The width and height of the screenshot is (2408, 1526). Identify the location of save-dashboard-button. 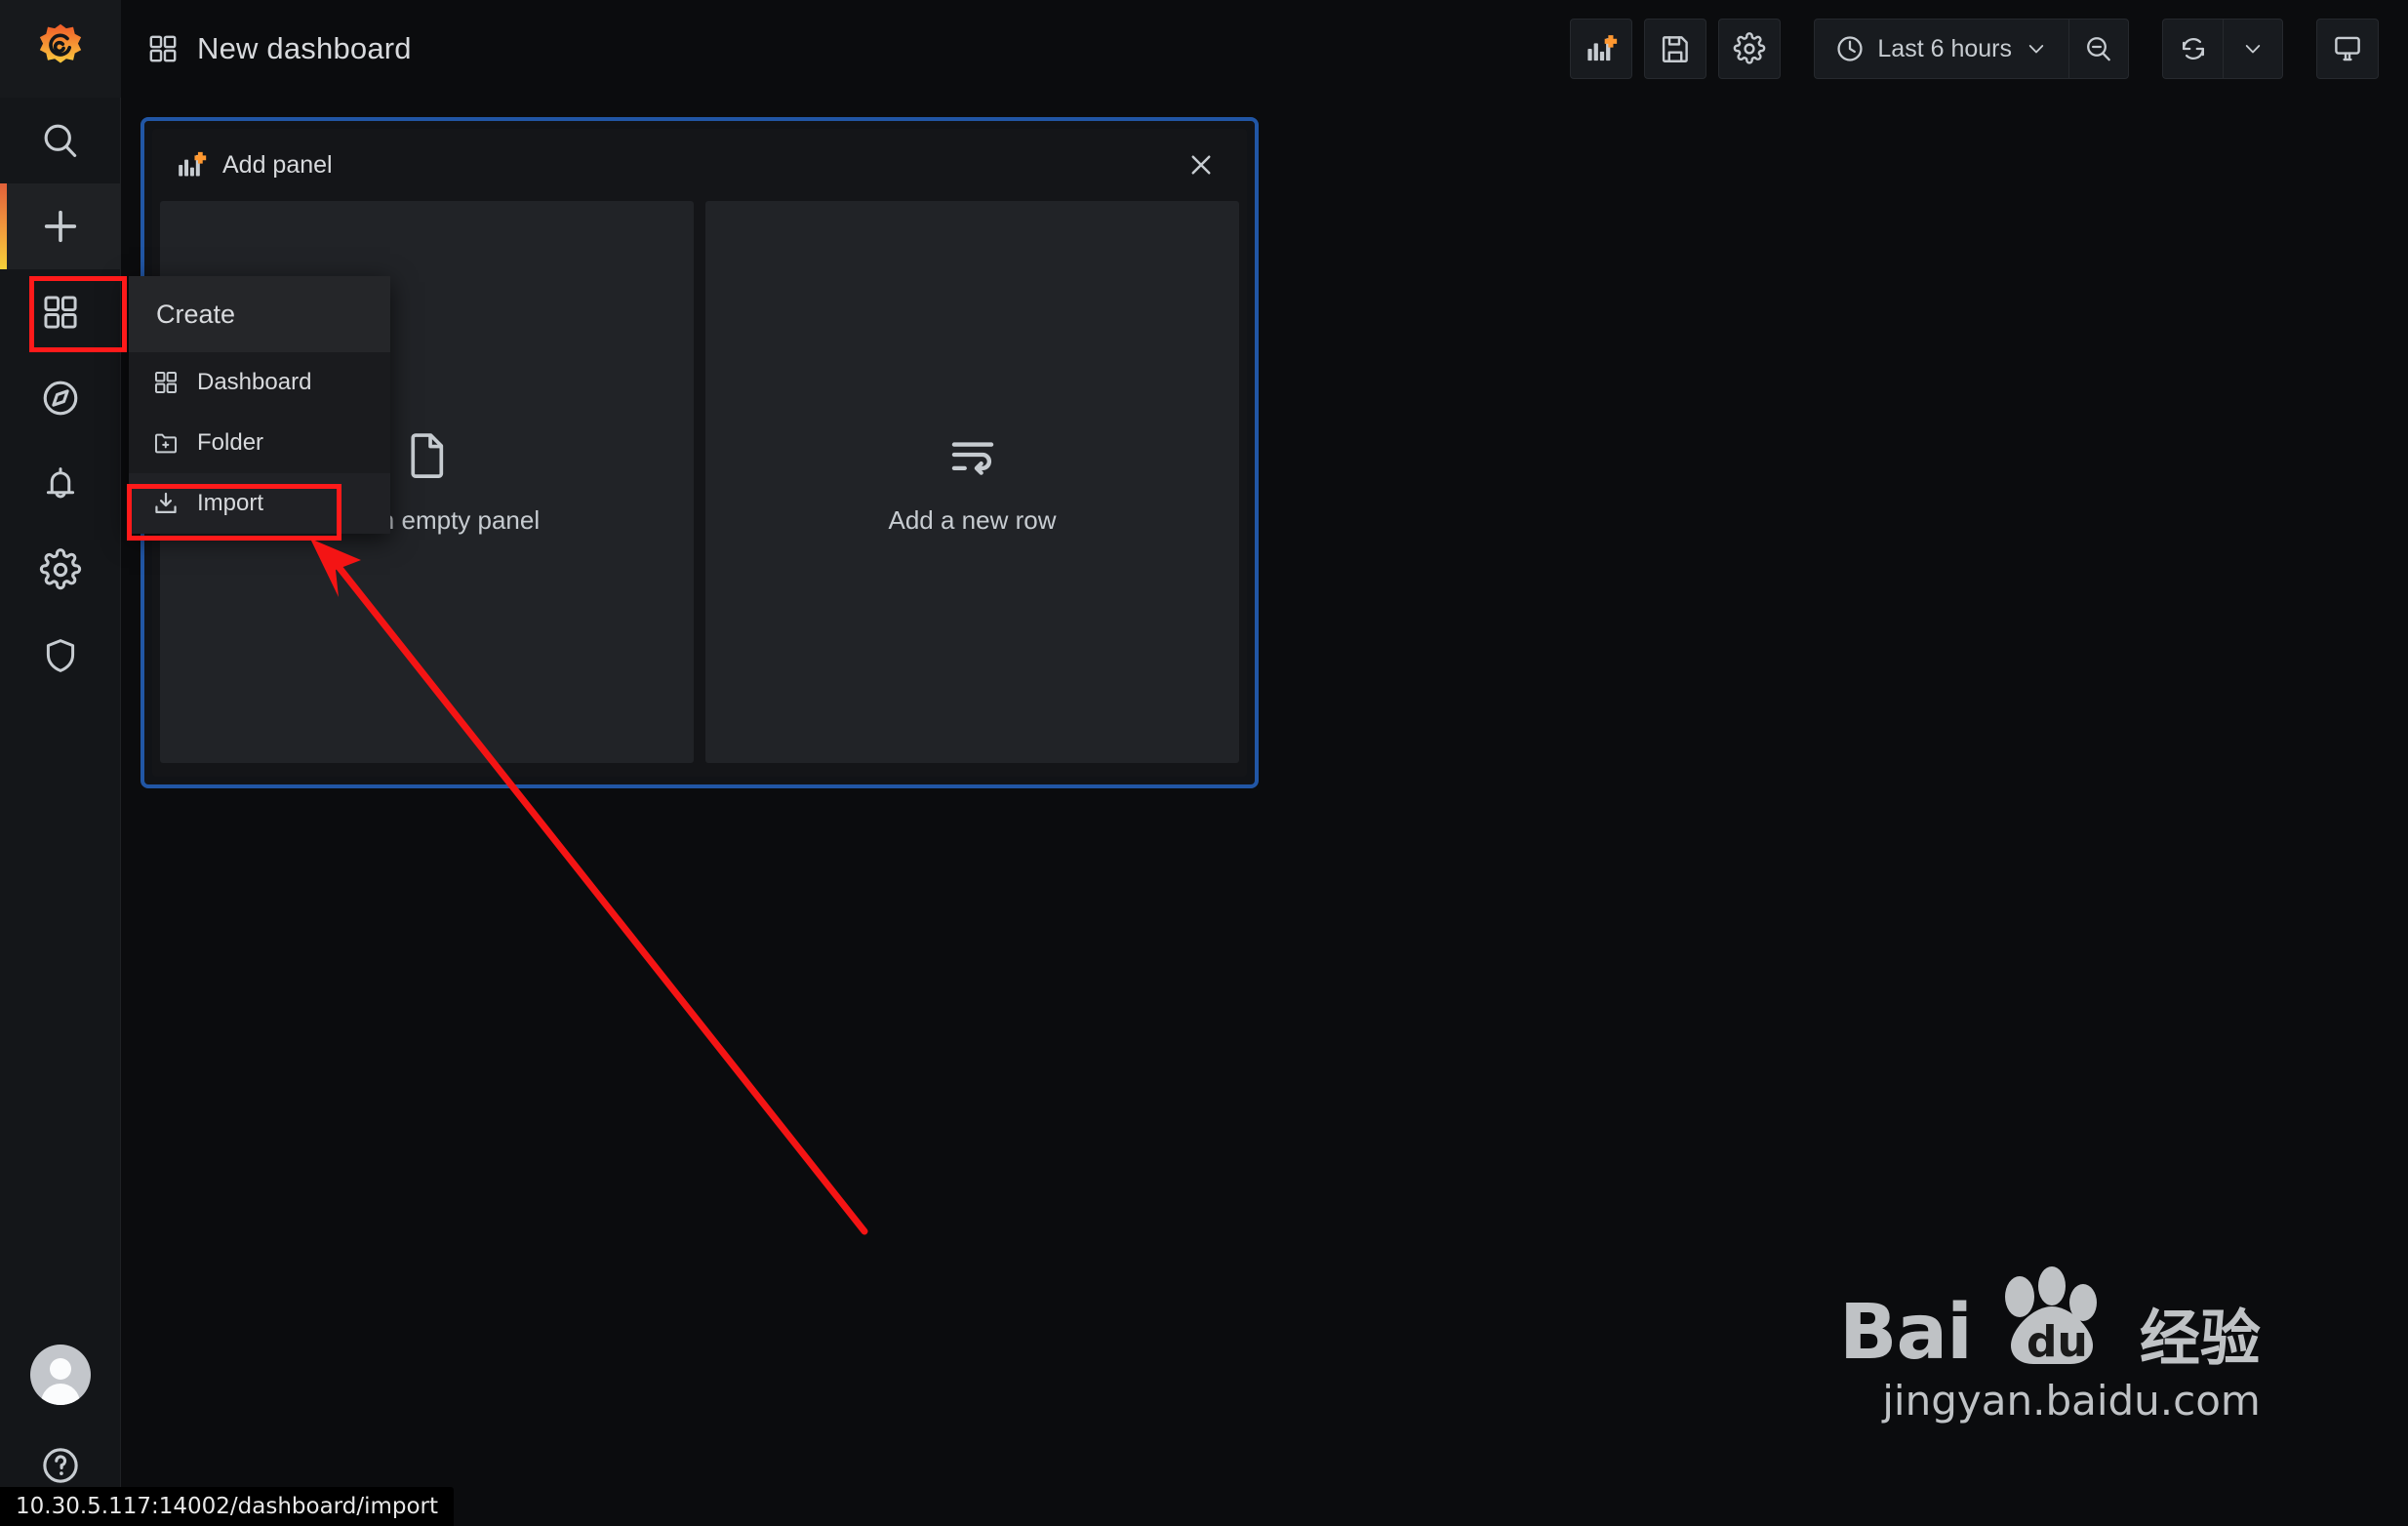
(1675, 49).